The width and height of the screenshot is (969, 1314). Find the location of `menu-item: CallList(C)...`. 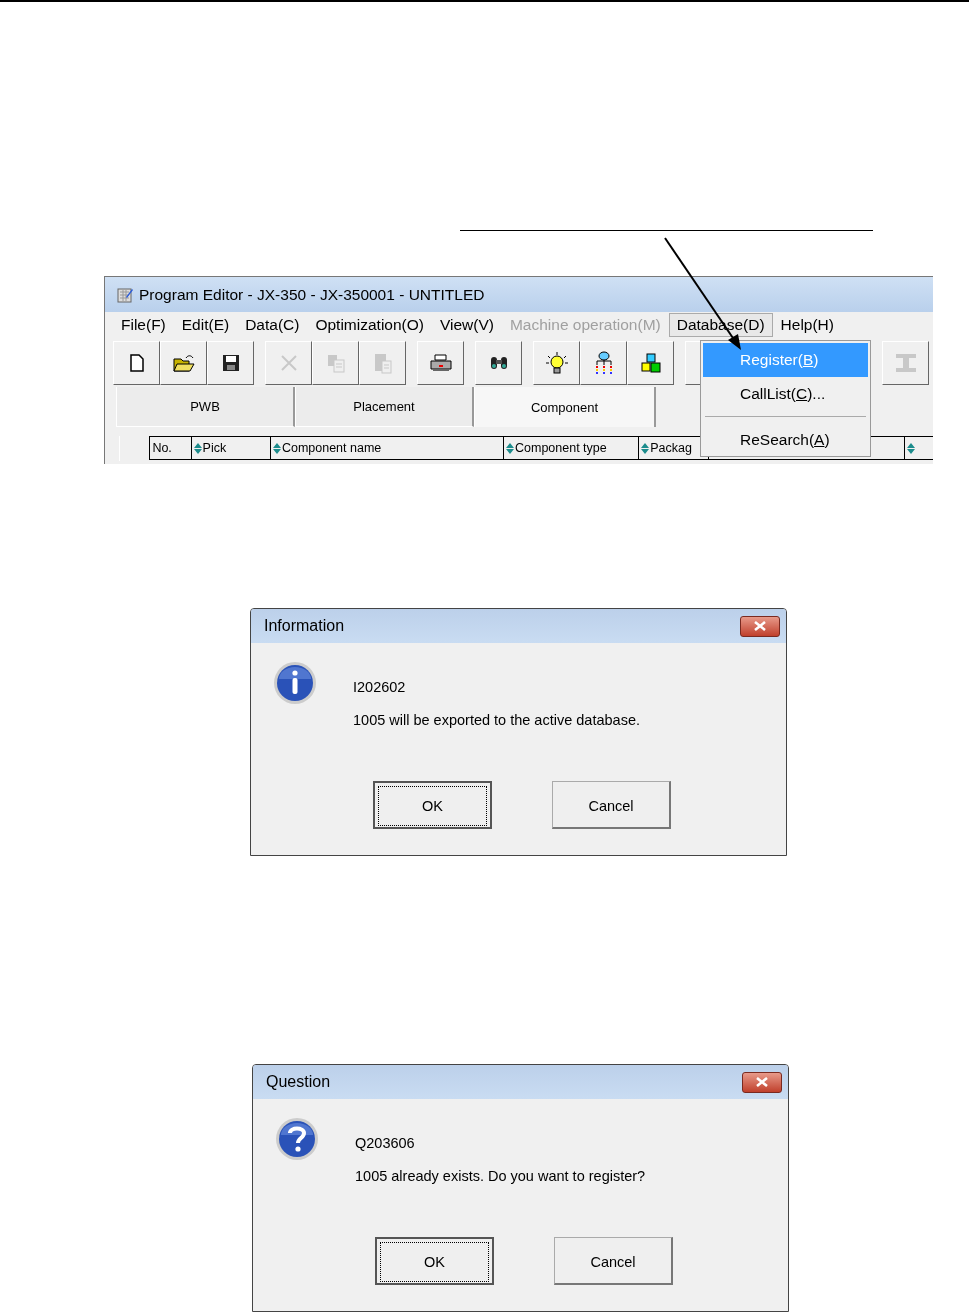

menu-item: CallList(C)... is located at coordinates (785, 394).